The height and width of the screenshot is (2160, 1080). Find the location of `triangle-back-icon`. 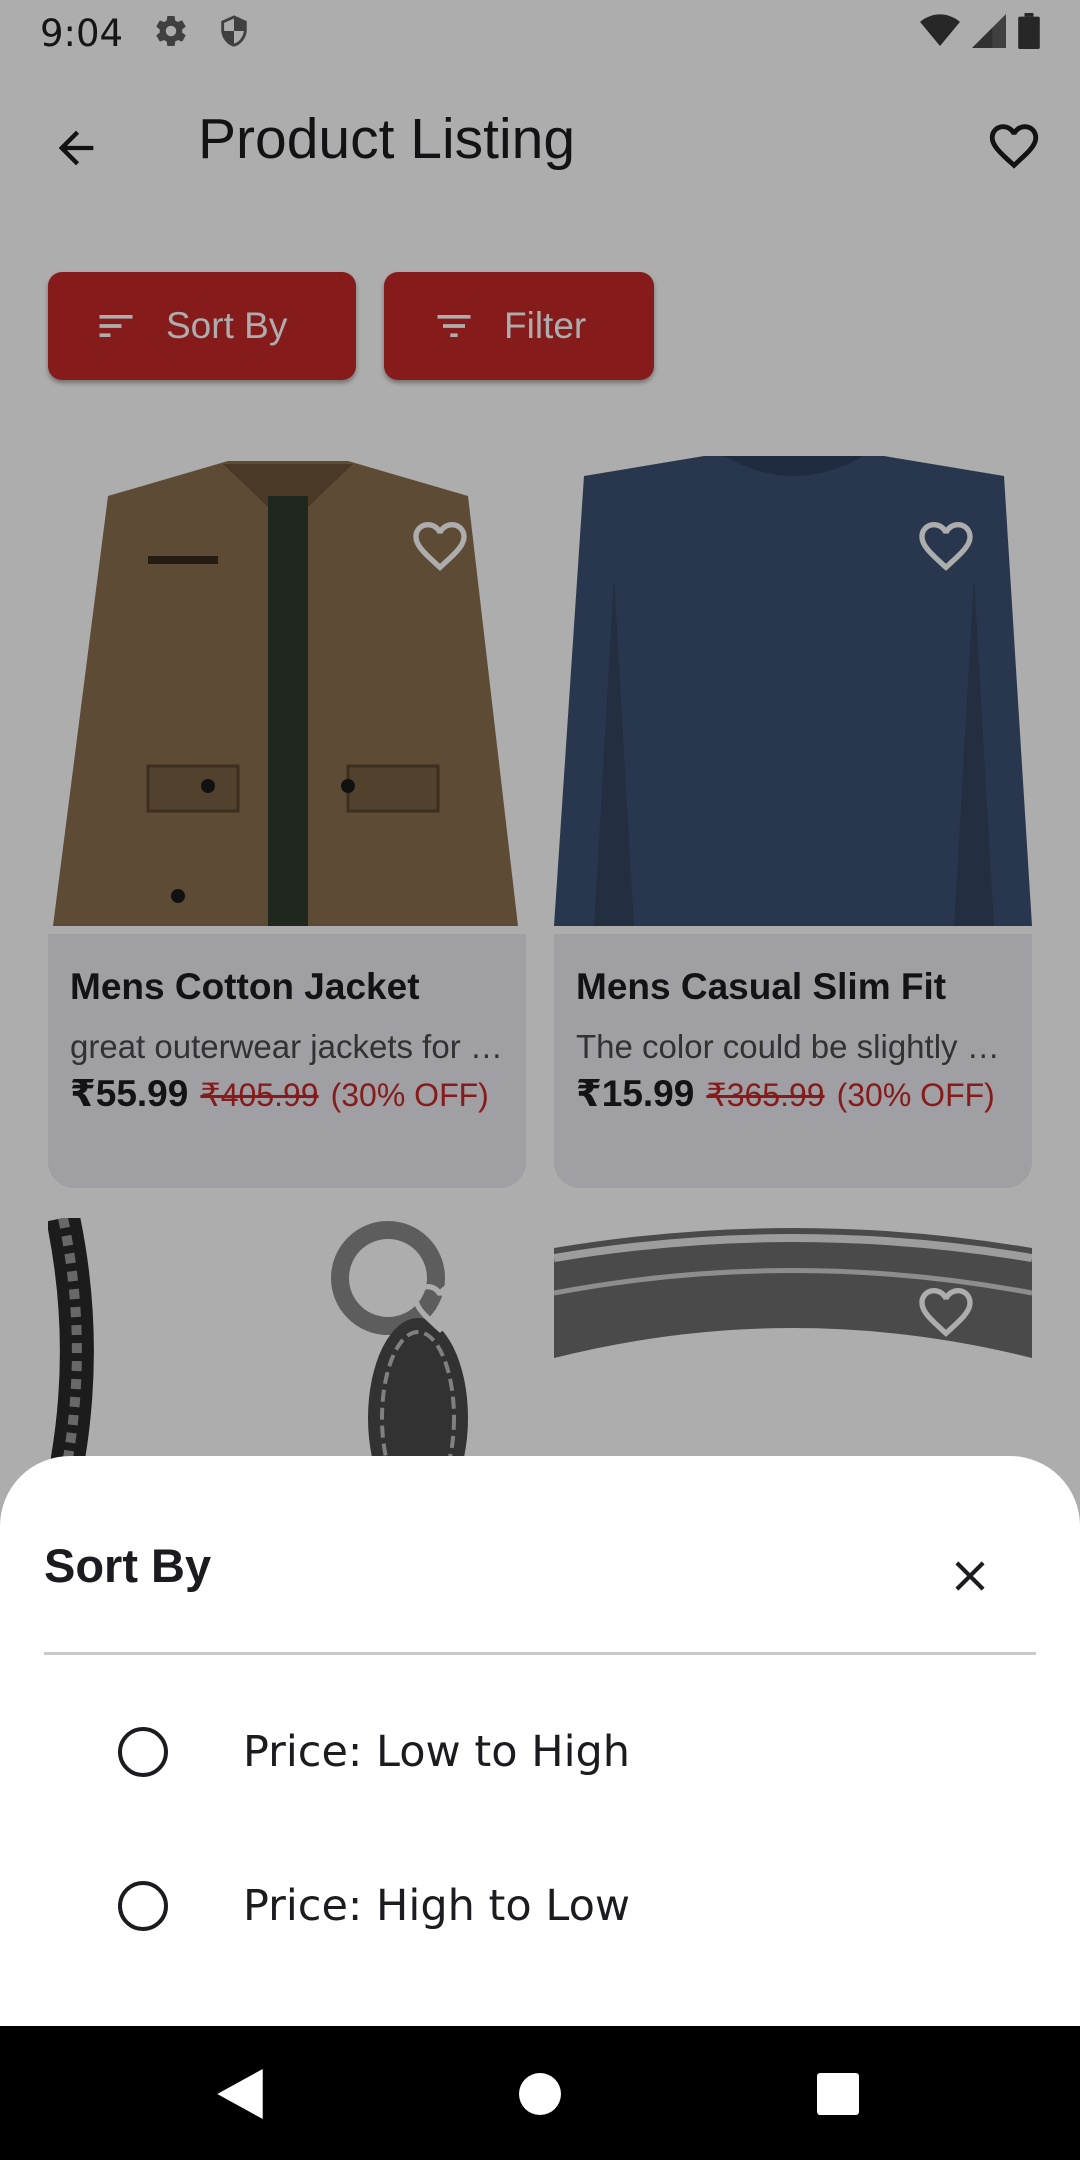

triangle-back-icon is located at coordinates (240, 2094).